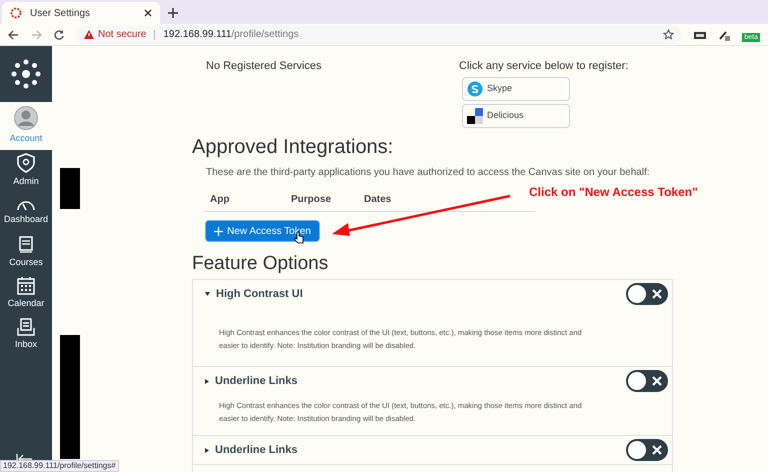 The image size is (768, 472). Describe the element at coordinates (219, 200) in the screenshot. I see `column-header: App` at that location.